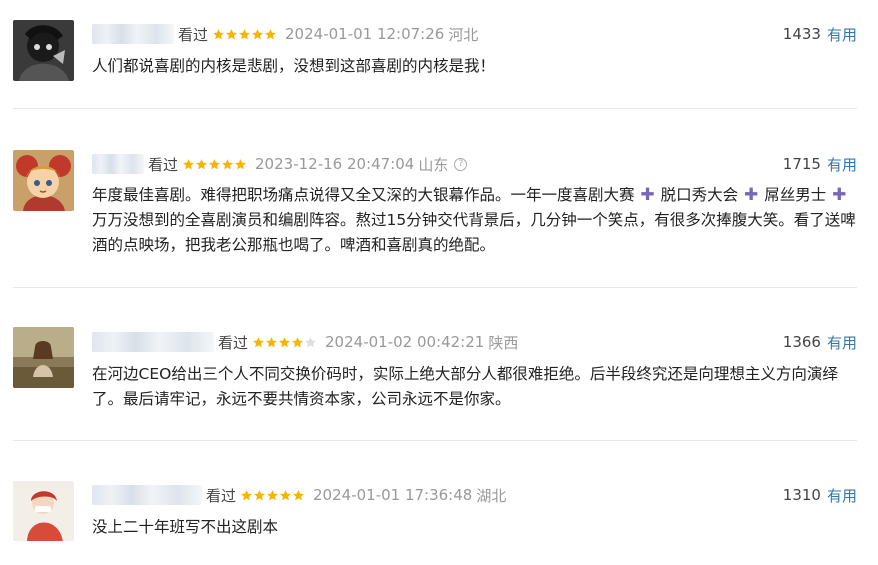  What do you see at coordinates (699, 195) in the screenshot?
I see `content-part: 脱口秀大会` at bounding box center [699, 195].